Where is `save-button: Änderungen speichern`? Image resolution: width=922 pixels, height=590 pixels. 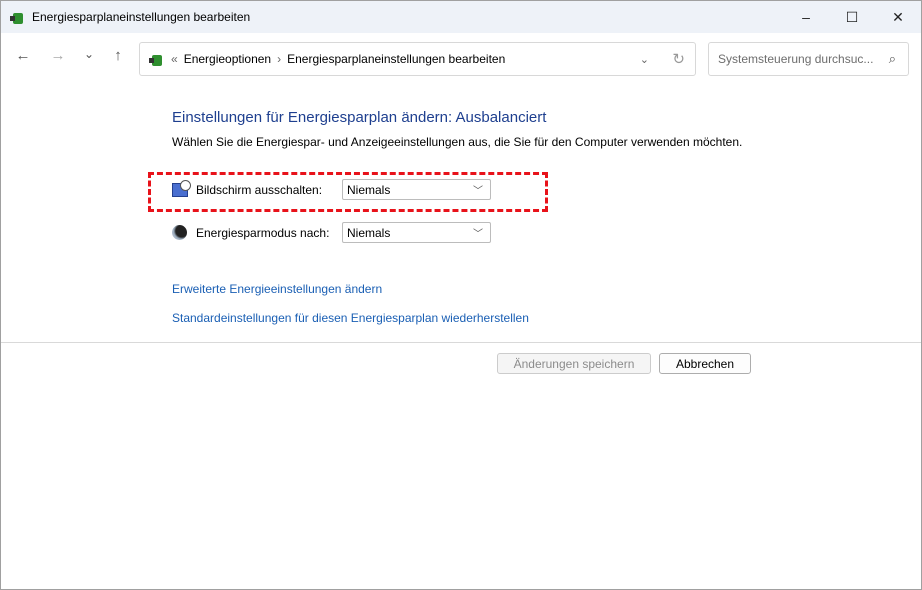
save-button: Änderungen speichern is located at coordinates (574, 363).